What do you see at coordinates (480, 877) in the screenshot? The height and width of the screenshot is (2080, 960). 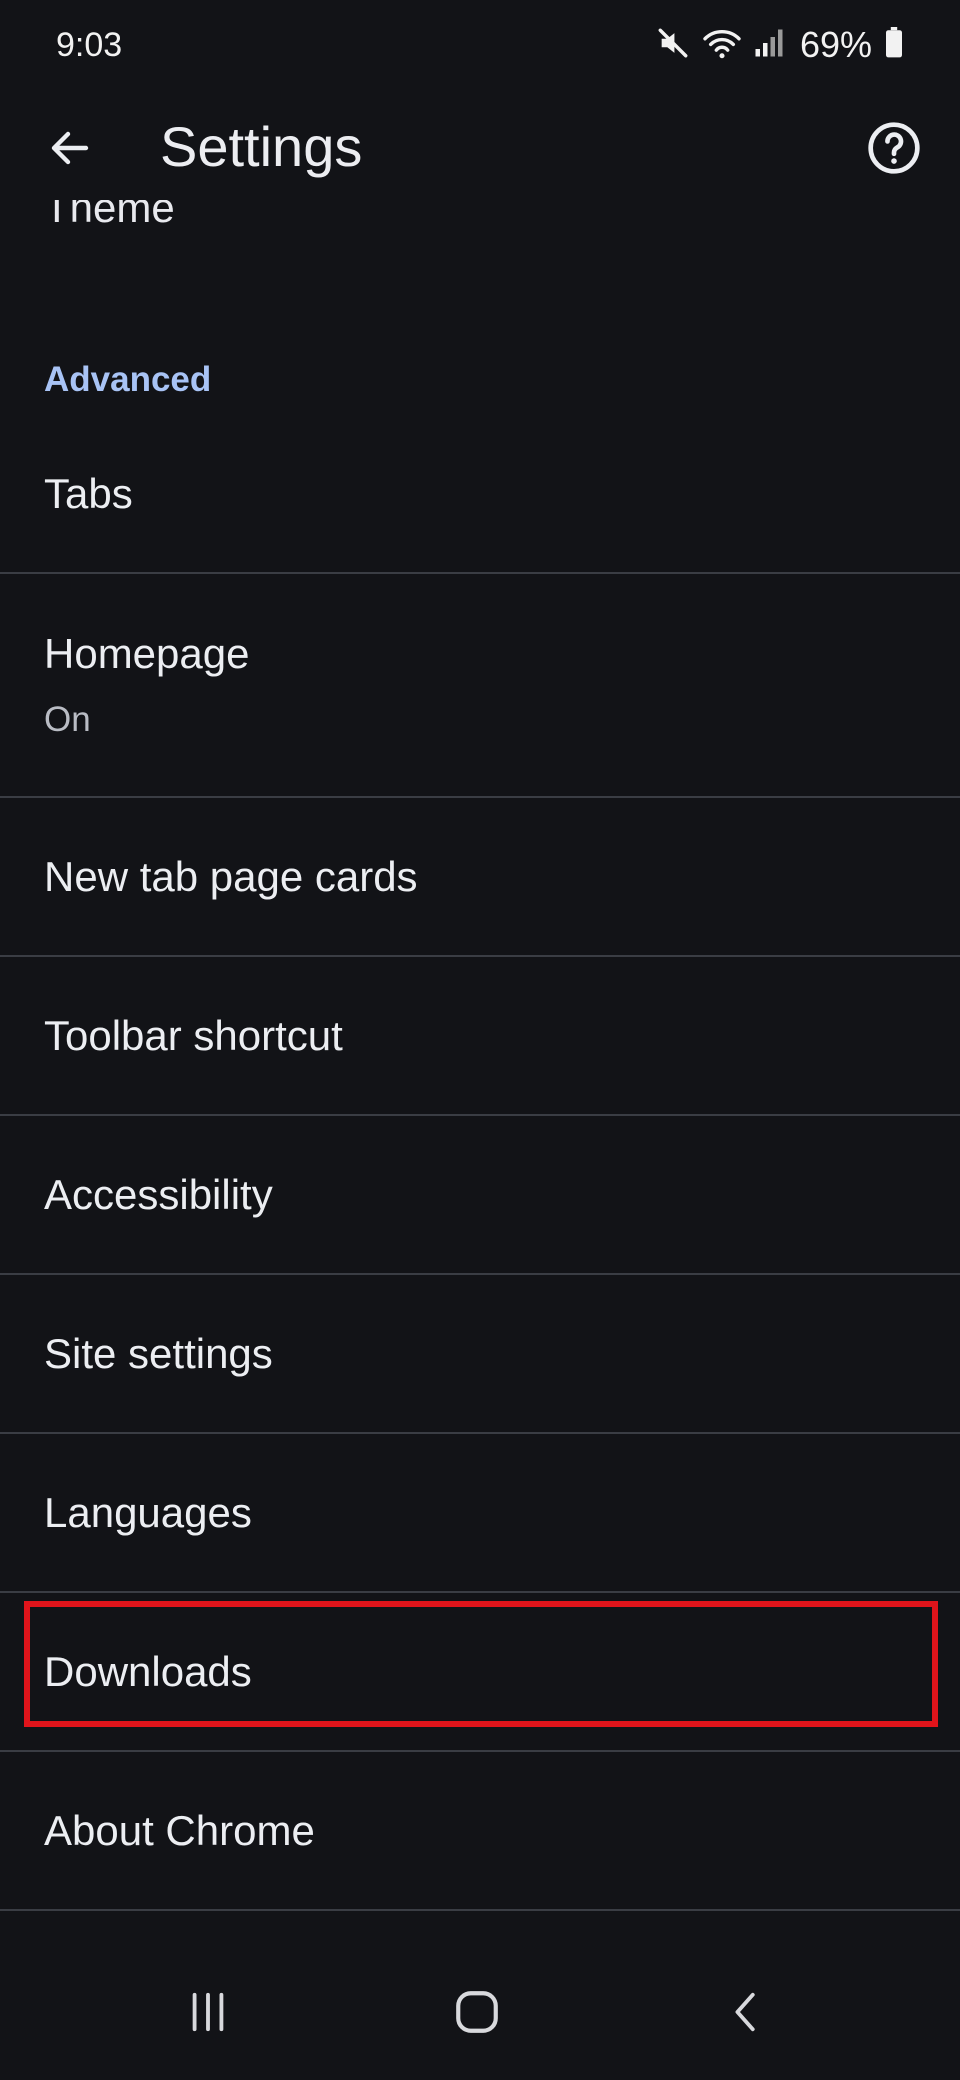 I see `settings-item-new-tab-page-cards: New tab page cards` at bounding box center [480, 877].